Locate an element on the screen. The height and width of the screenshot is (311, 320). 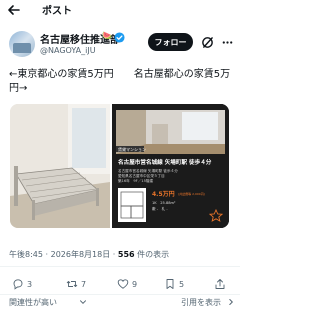
listing-layout: 1K 25.88m² is located at coordinates (164, 203).